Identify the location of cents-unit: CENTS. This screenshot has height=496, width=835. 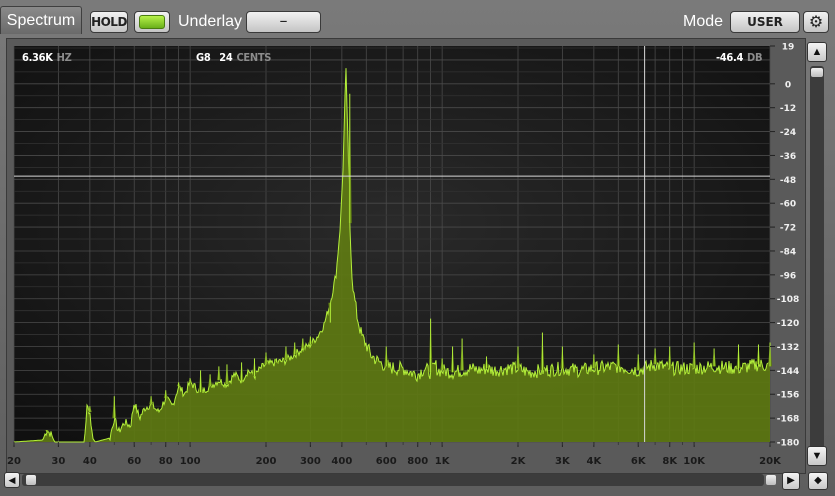
(254, 57).